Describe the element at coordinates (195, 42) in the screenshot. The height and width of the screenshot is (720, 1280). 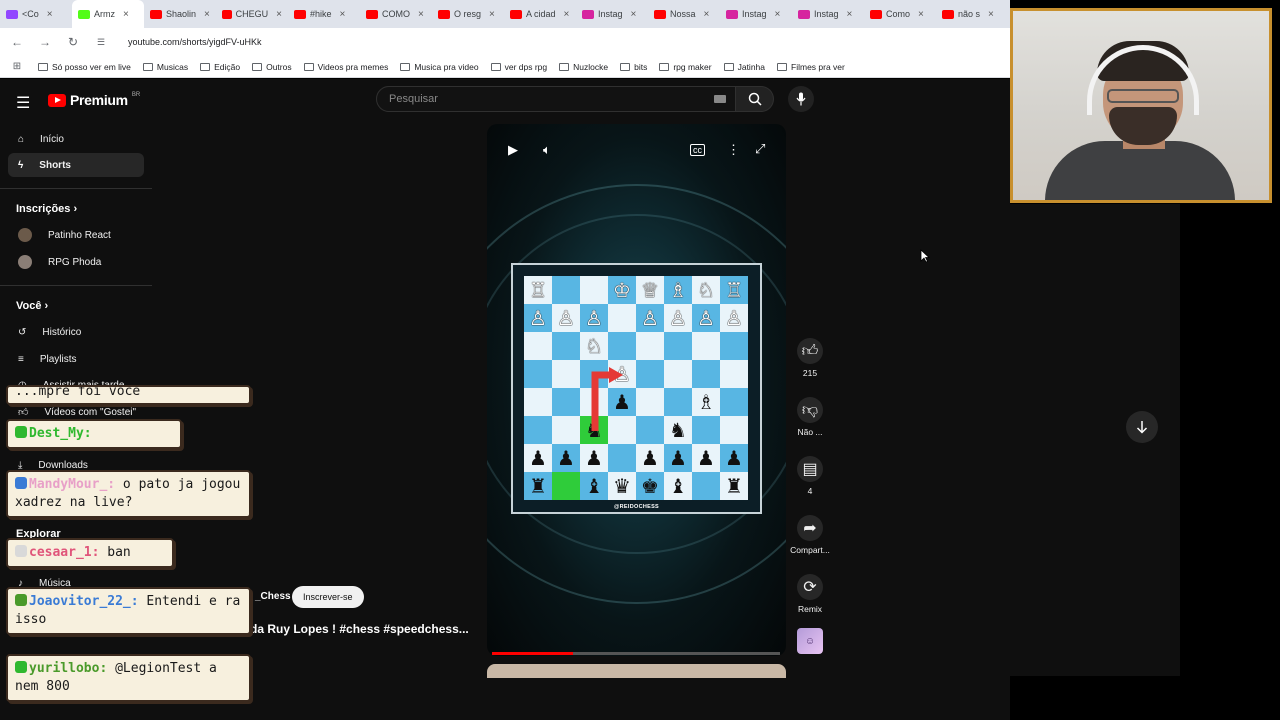
I see `url-field: youtube.com/shorts/yigdFV-uHKk` at that location.